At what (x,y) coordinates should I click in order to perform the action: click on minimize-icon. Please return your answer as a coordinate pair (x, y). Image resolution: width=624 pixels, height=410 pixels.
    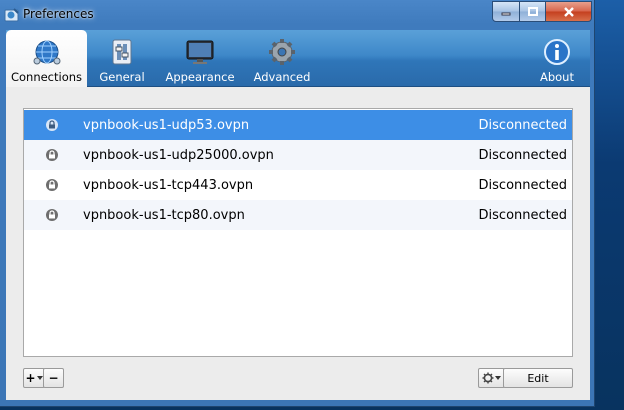
    Looking at the image, I should click on (506, 13).